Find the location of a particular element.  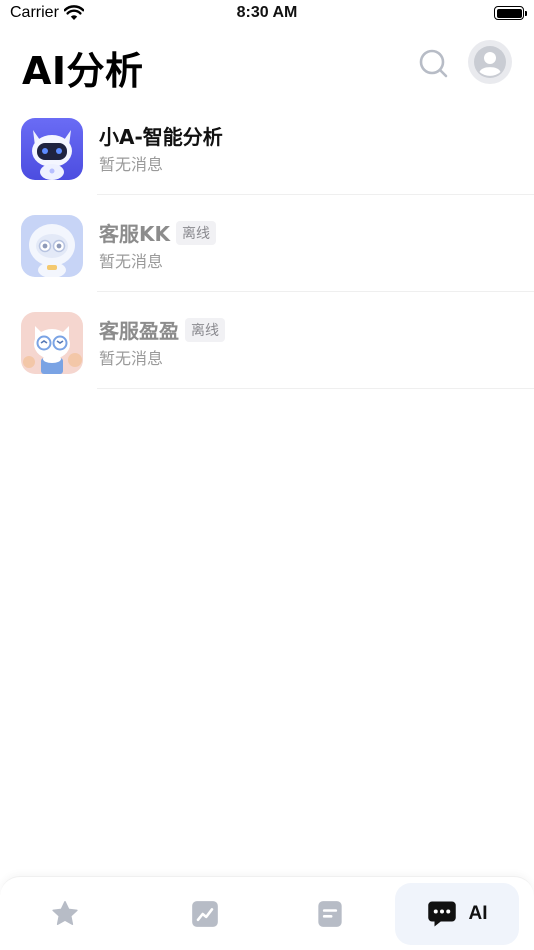

status-bar: Carrier 8:30 AM is located at coordinates (267, 14).